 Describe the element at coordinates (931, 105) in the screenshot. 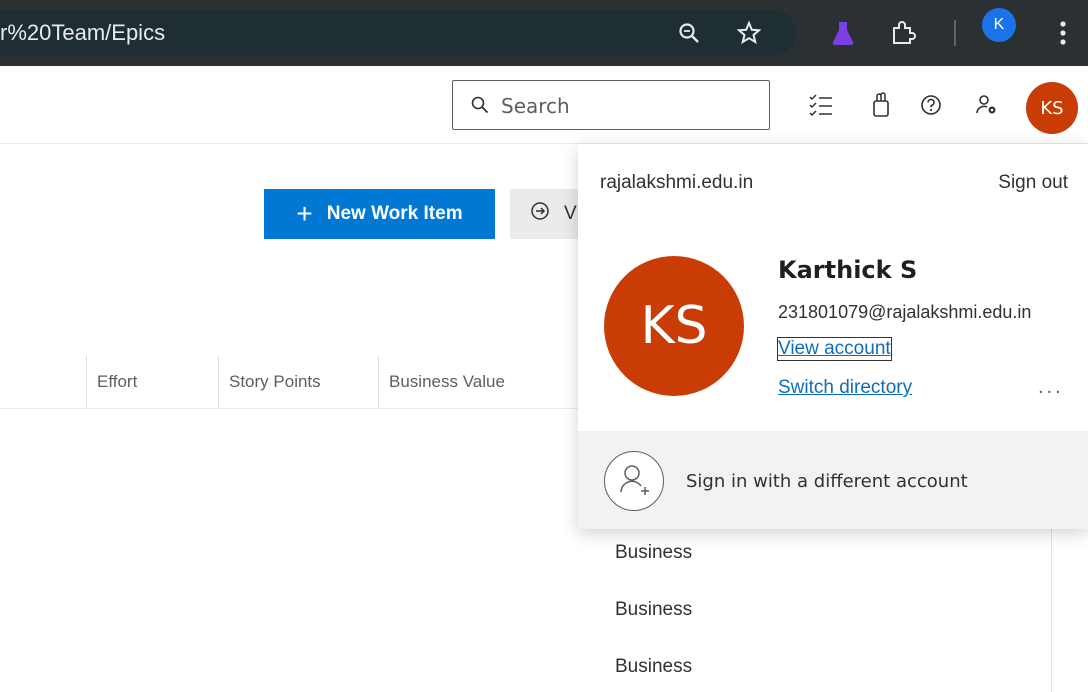

I see `help-icon` at that location.